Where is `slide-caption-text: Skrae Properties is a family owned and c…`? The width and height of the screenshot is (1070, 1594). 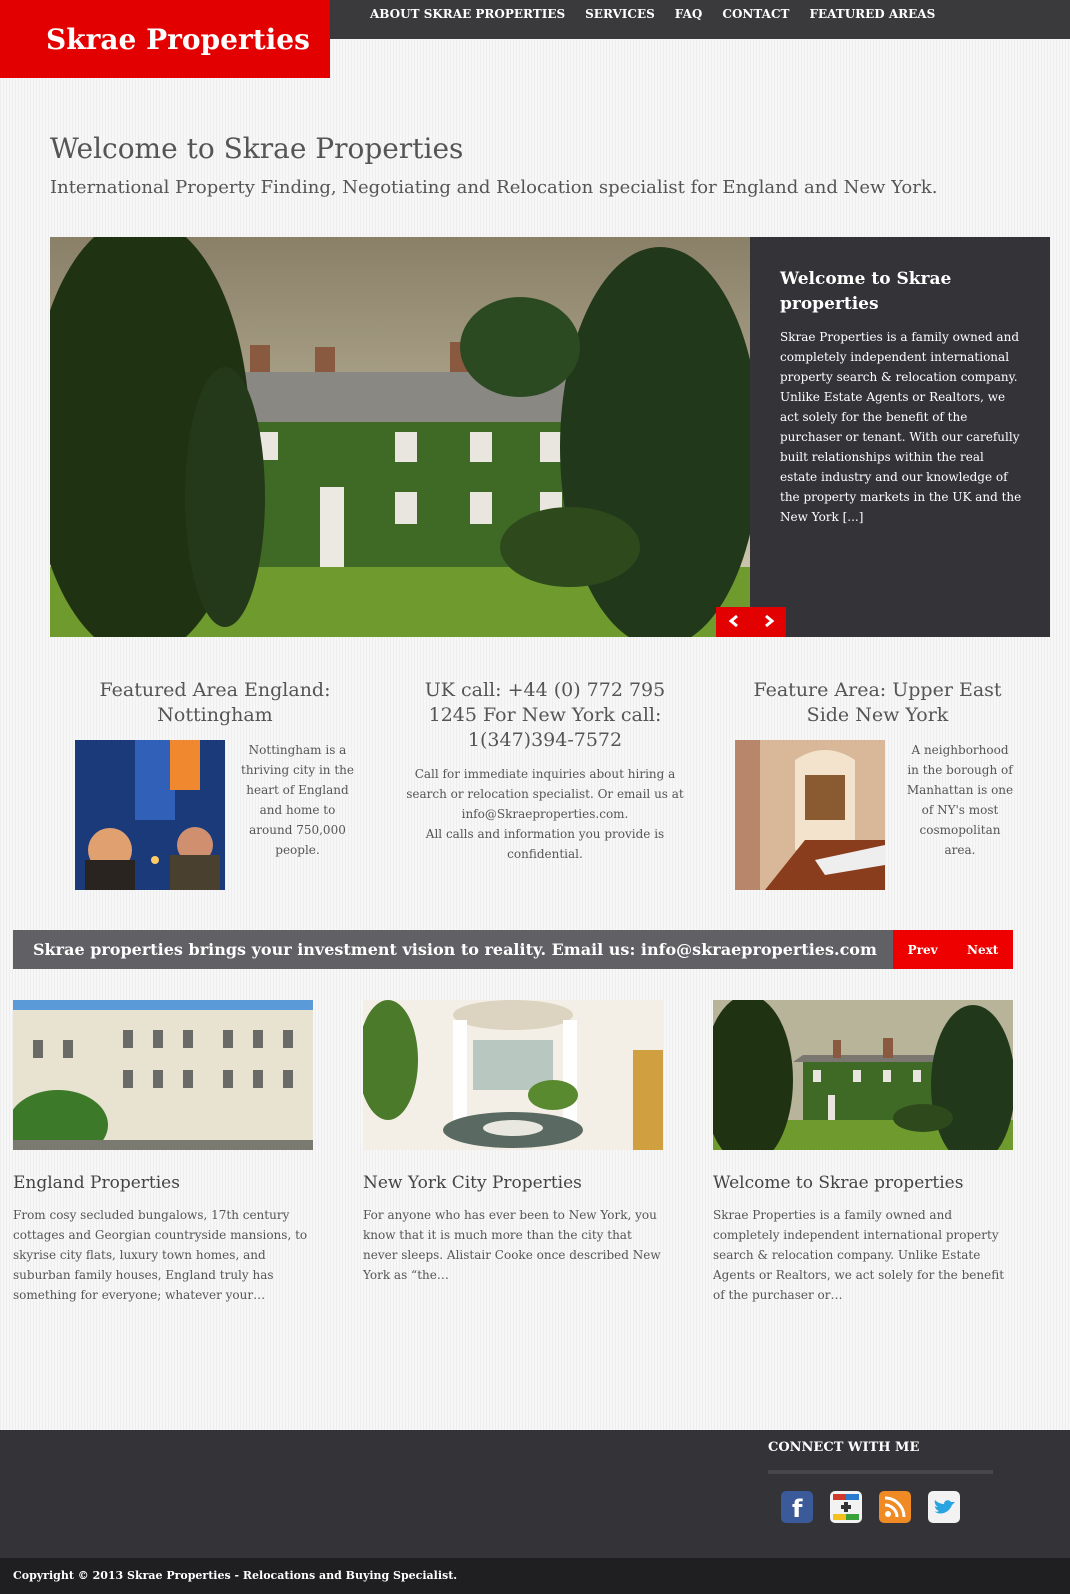 slide-caption-text: Skrae Properties is a family owned and c… is located at coordinates (901, 427).